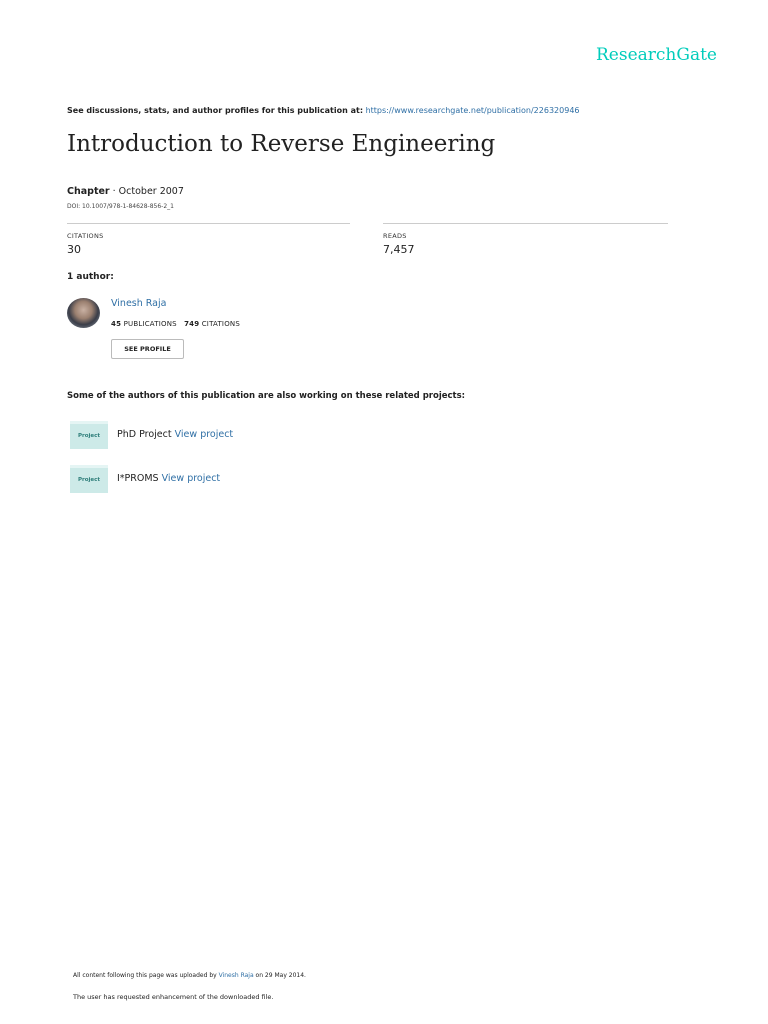 The image size is (768, 1024). What do you see at coordinates (150, 324) in the screenshot?
I see `publications-label: PUBLICATIONS` at bounding box center [150, 324].